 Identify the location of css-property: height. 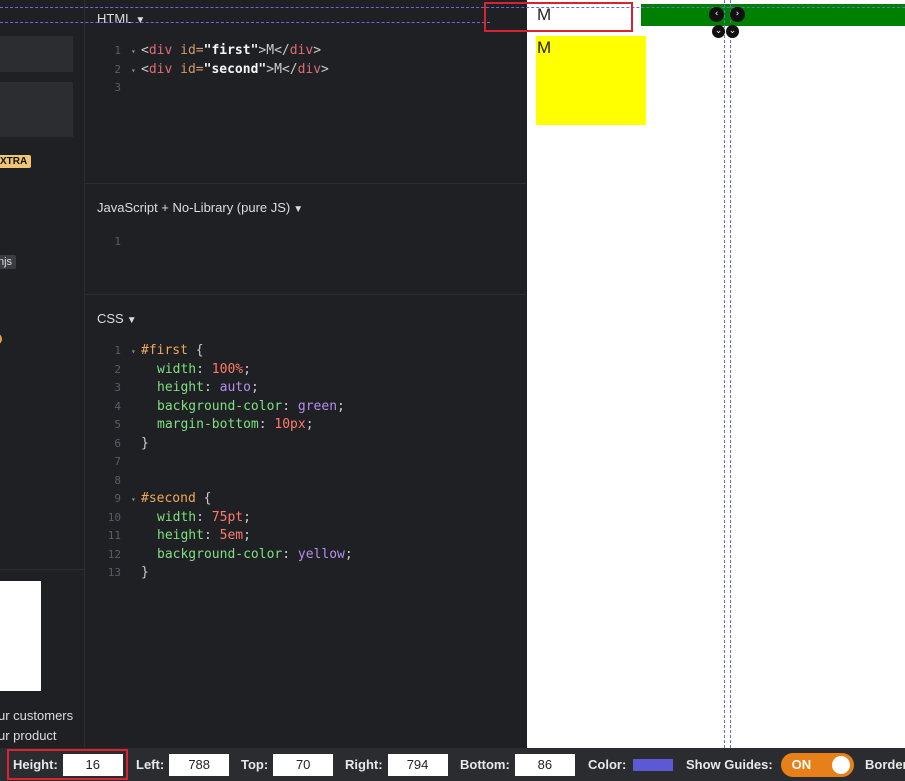
(180, 387).